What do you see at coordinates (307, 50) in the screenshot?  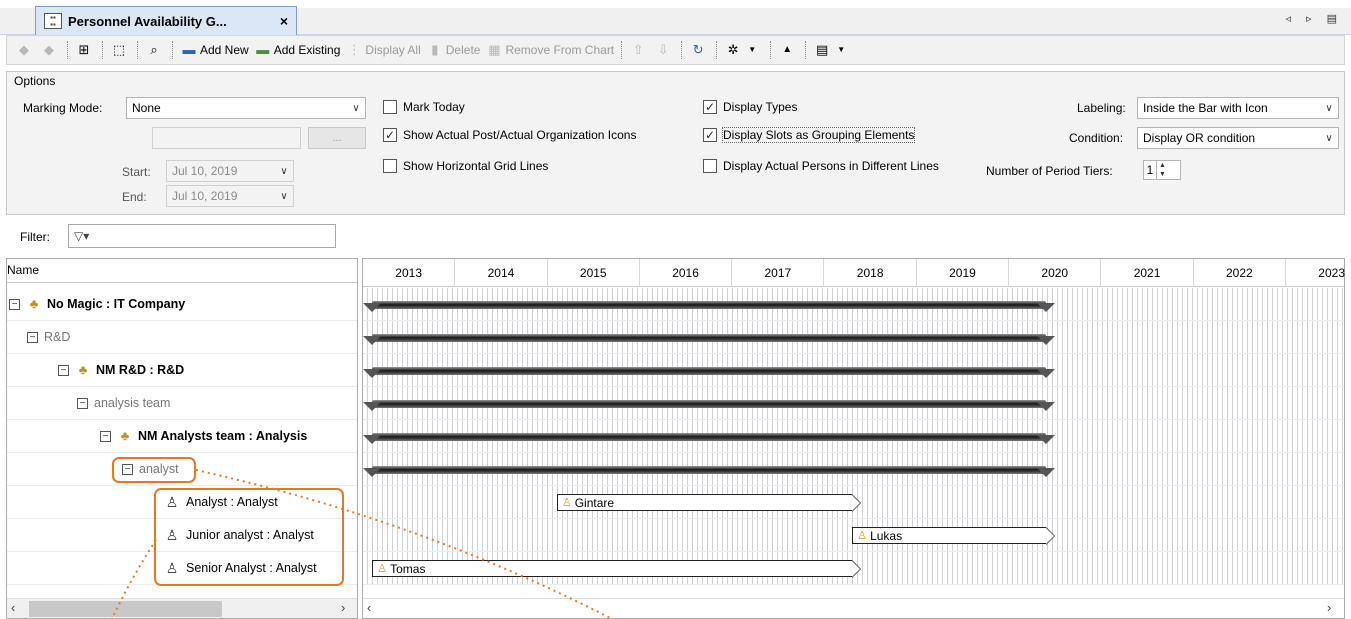 I see `add-existing-label: Add Existing` at bounding box center [307, 50].